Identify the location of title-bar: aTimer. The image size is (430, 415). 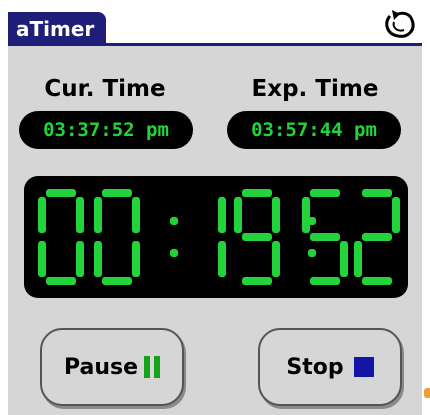
(215, 26).